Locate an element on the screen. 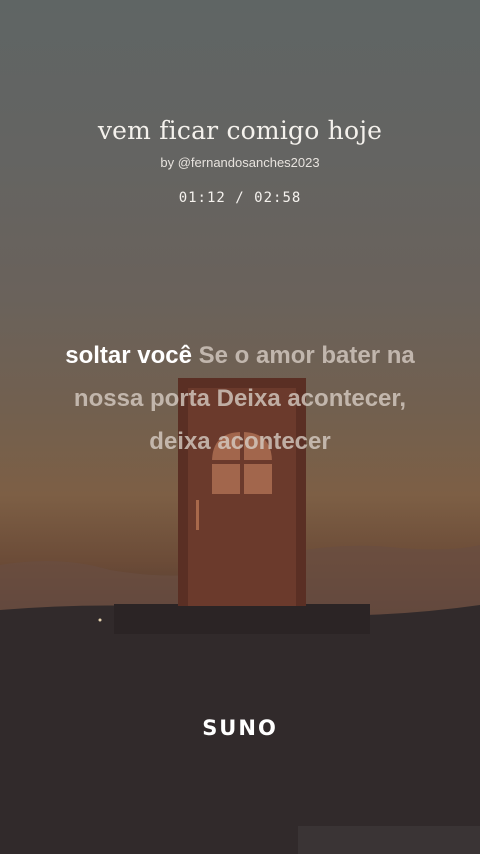  song-author: by @fernandosanches2023 is located at coordinates (240, 162).